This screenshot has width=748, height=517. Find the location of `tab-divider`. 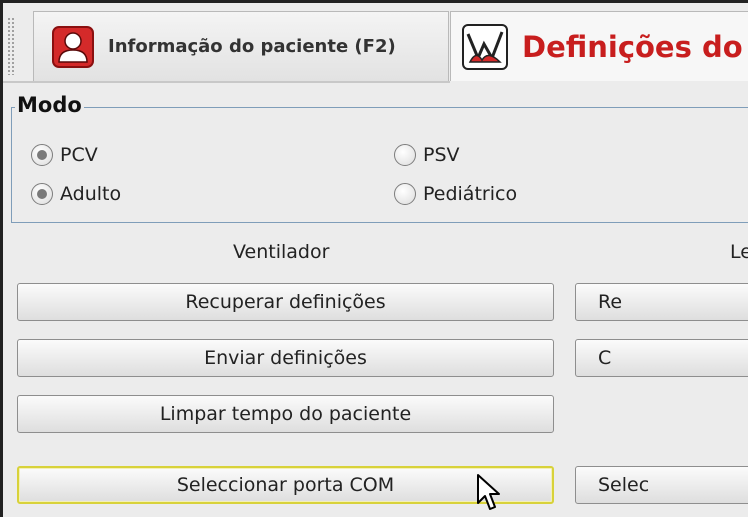

tab-divider is located at coordinates (226, 82).